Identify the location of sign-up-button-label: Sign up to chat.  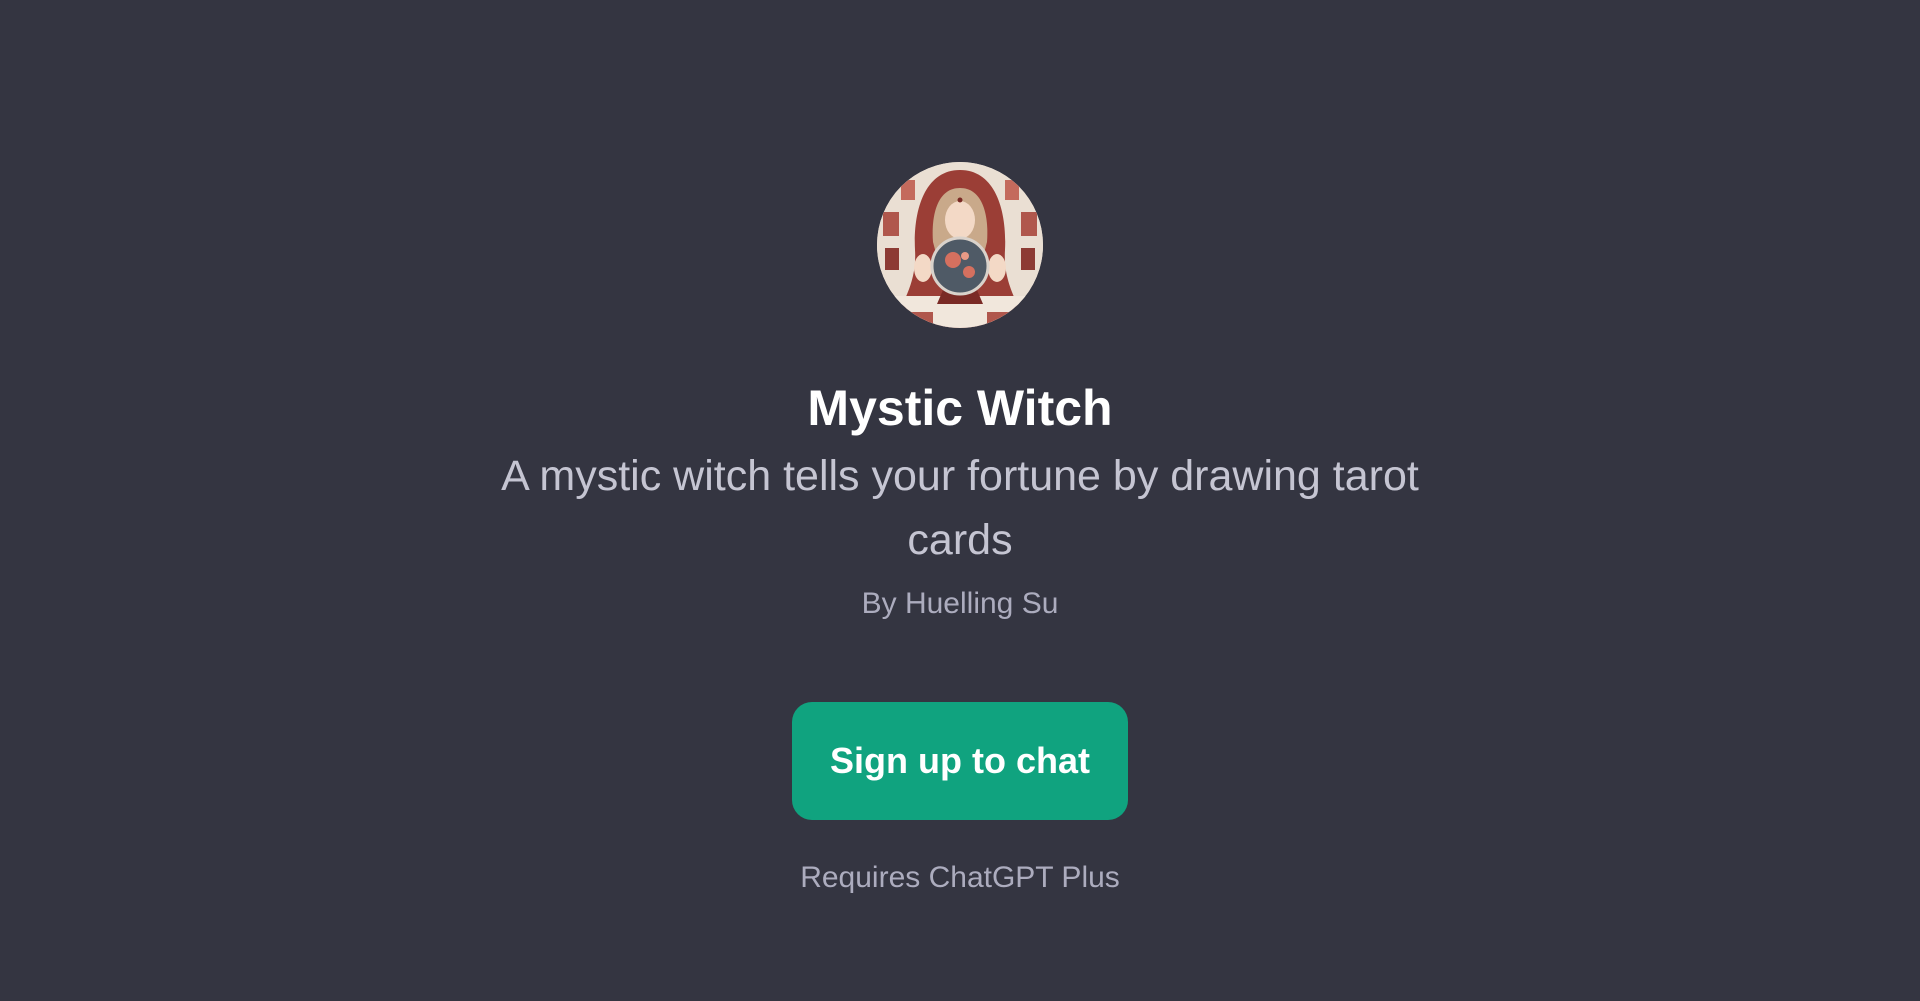
(960, 760).